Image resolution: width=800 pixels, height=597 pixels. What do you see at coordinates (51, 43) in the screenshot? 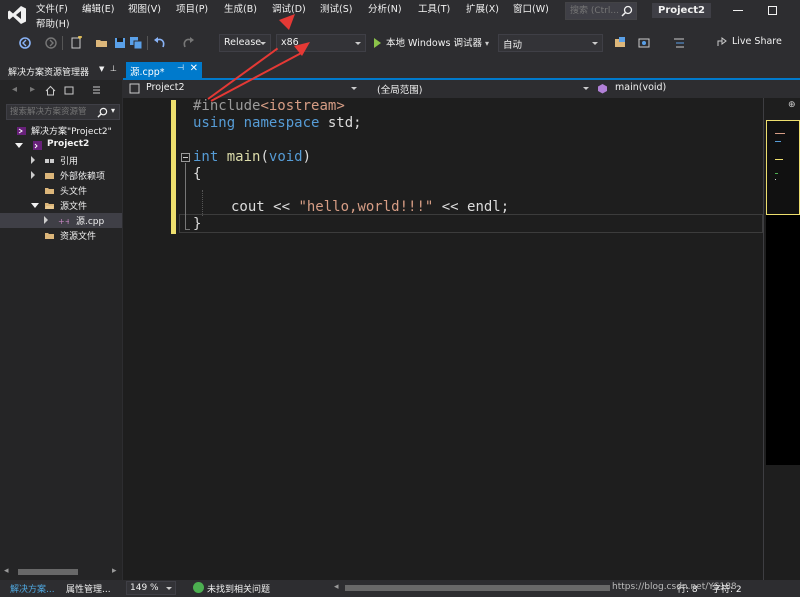
I see `forward-icon` at bounding box center [51, 43].